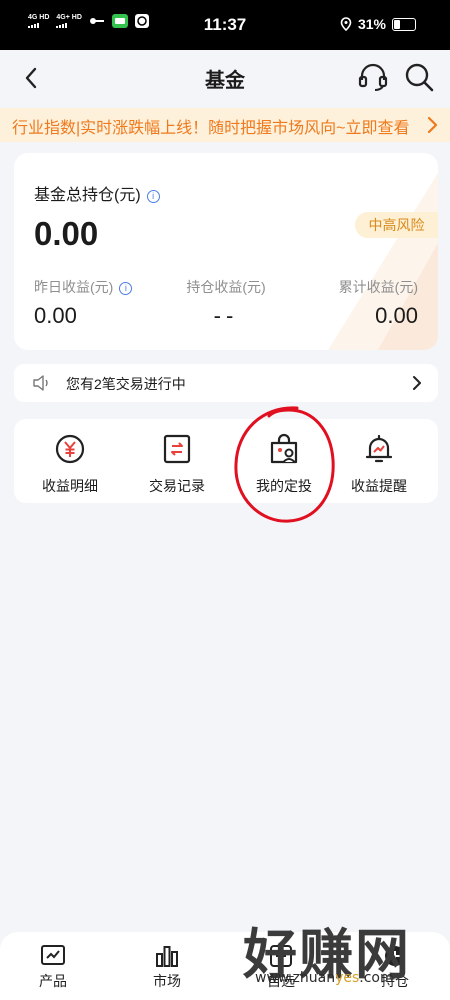 This screenshot has height=1000, width=450. I want to click on status-right: 31%, so click(378, 24).